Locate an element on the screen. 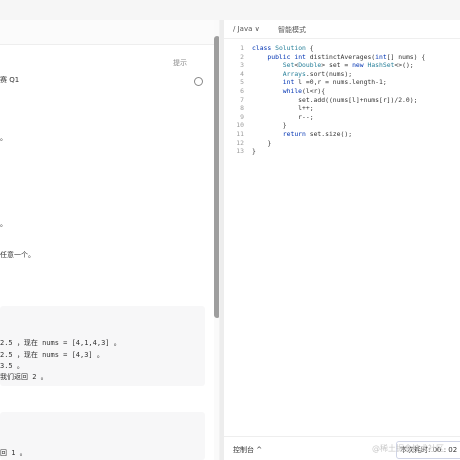 This screenshot has height=460, width=460. editor-toolbar: / Java ∨ 智能模式 is located at coordinates (342, 29).